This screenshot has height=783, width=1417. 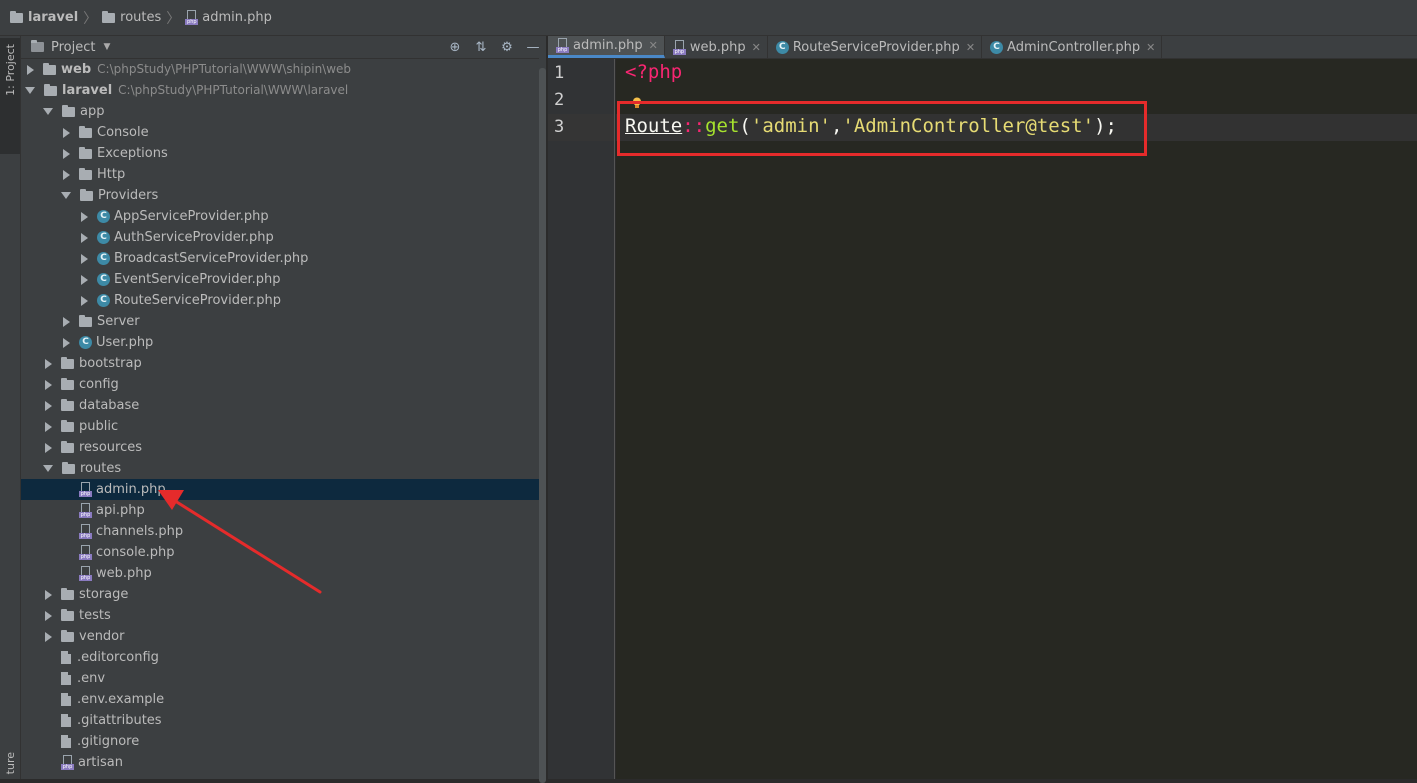 I want to click on tree-item: C BroadcastServiceProvider.php, so click(x=283, y=258).